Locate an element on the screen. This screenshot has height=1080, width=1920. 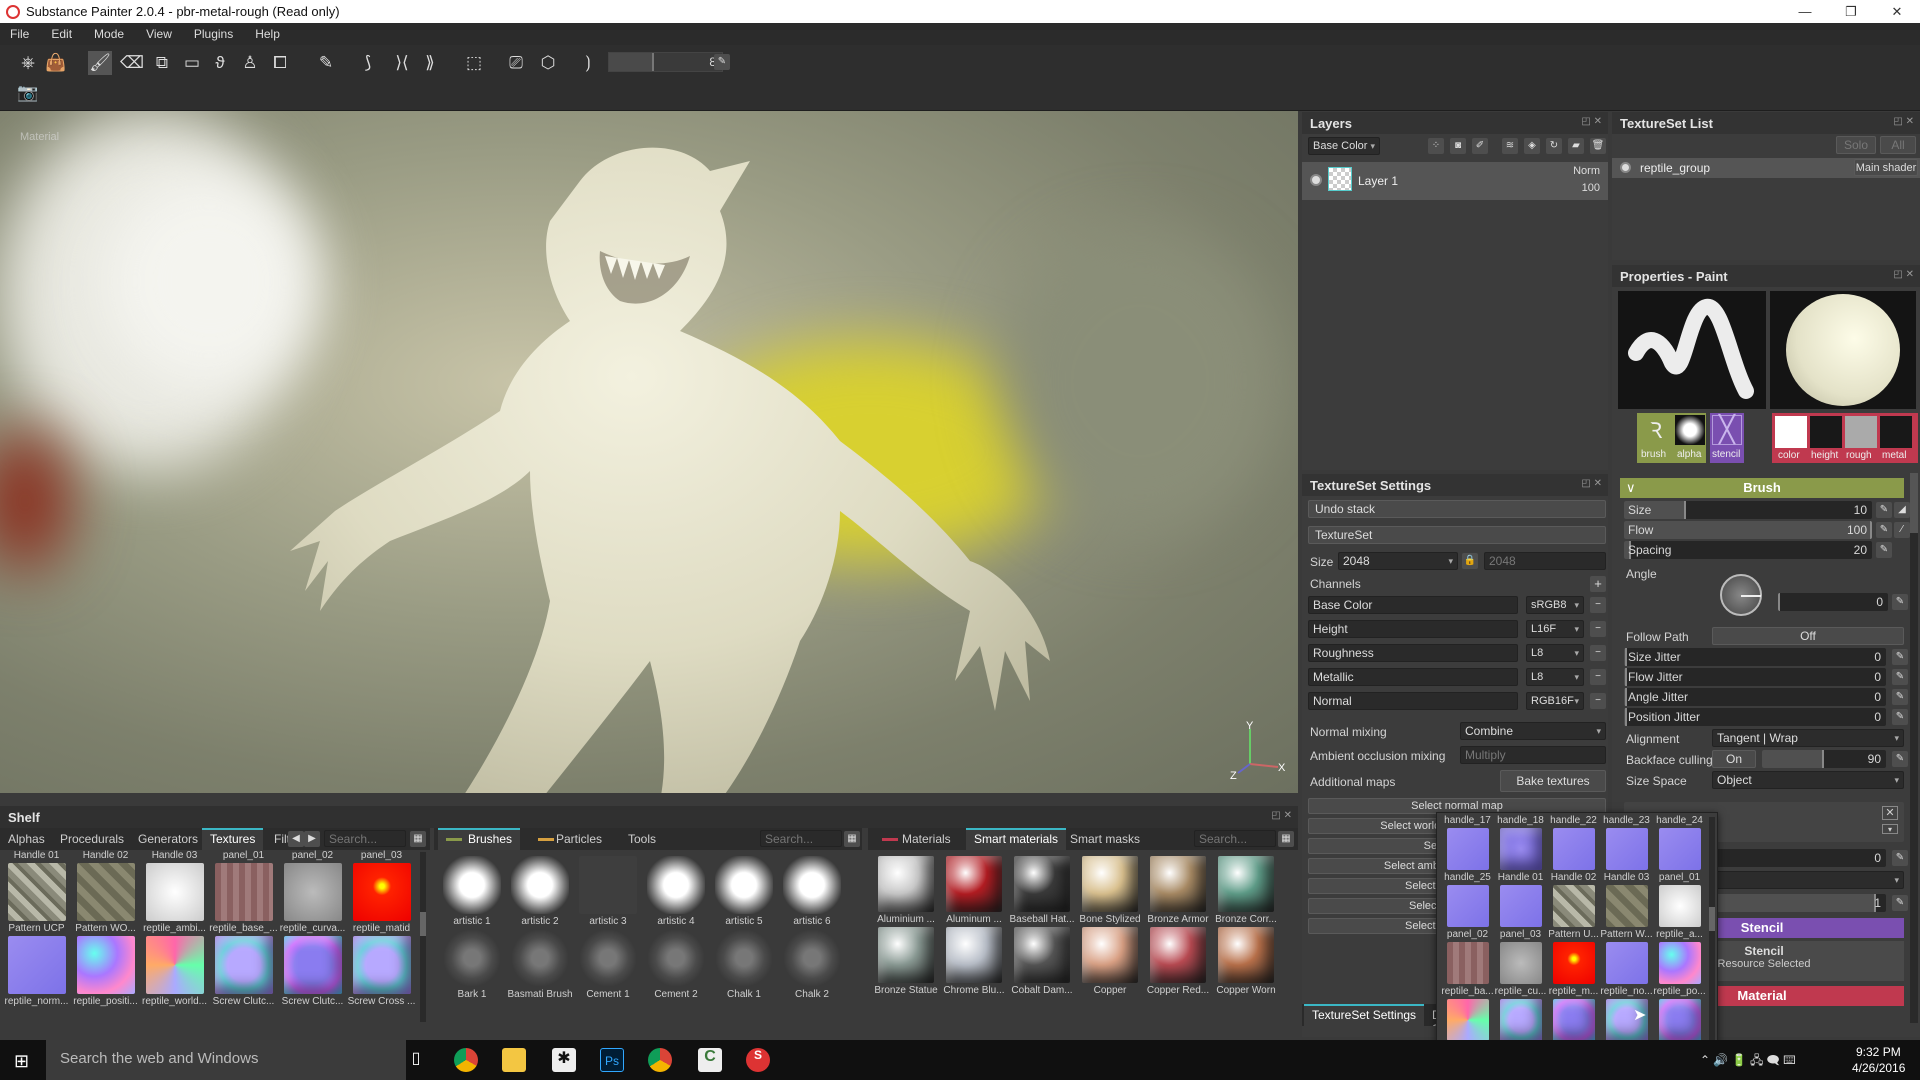
properties-scrollbar is located at coordinates (1914, 748).